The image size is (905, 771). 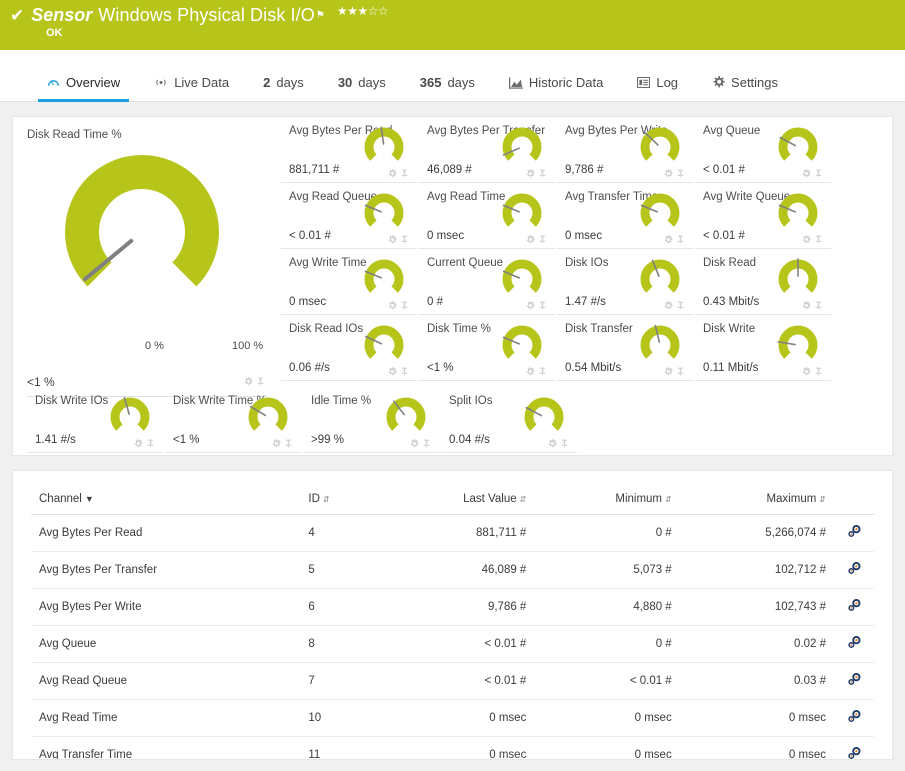 I want to click on table-row: Avg Queue 8 < 0.01 # 0 # 0.02 #, so click(x=452, y=644).